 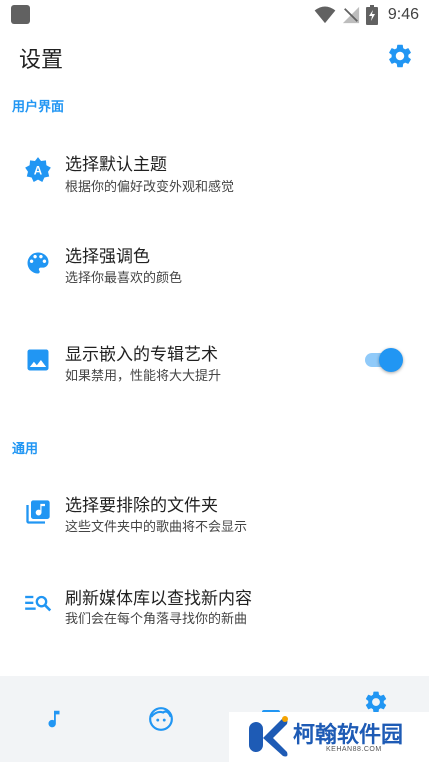 I want to click on status-icons: 9:46, so click(x=366, y=15).